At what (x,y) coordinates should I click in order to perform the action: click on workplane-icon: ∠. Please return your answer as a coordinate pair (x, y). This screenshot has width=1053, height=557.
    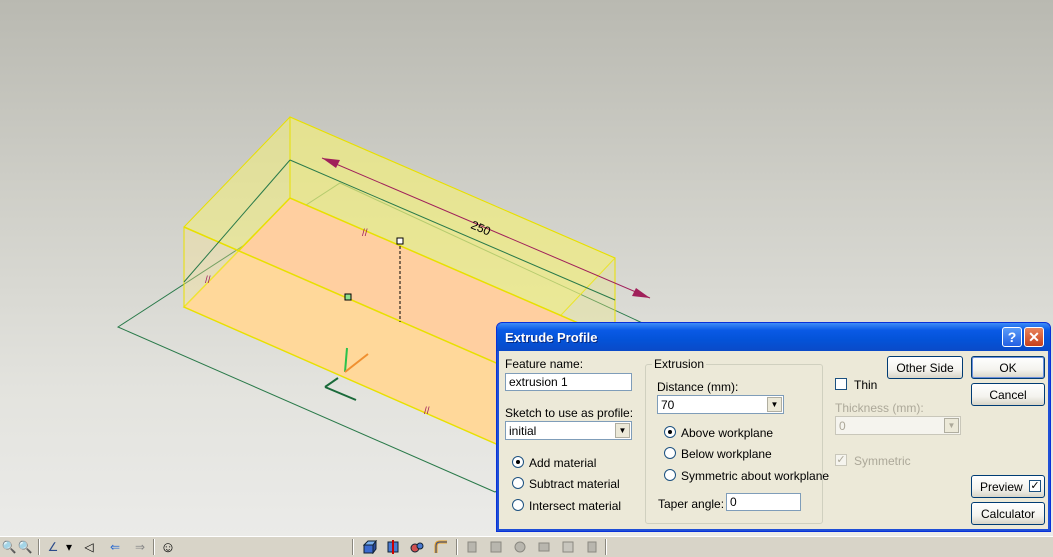
    Looking at the image, I should click on (53, 547).